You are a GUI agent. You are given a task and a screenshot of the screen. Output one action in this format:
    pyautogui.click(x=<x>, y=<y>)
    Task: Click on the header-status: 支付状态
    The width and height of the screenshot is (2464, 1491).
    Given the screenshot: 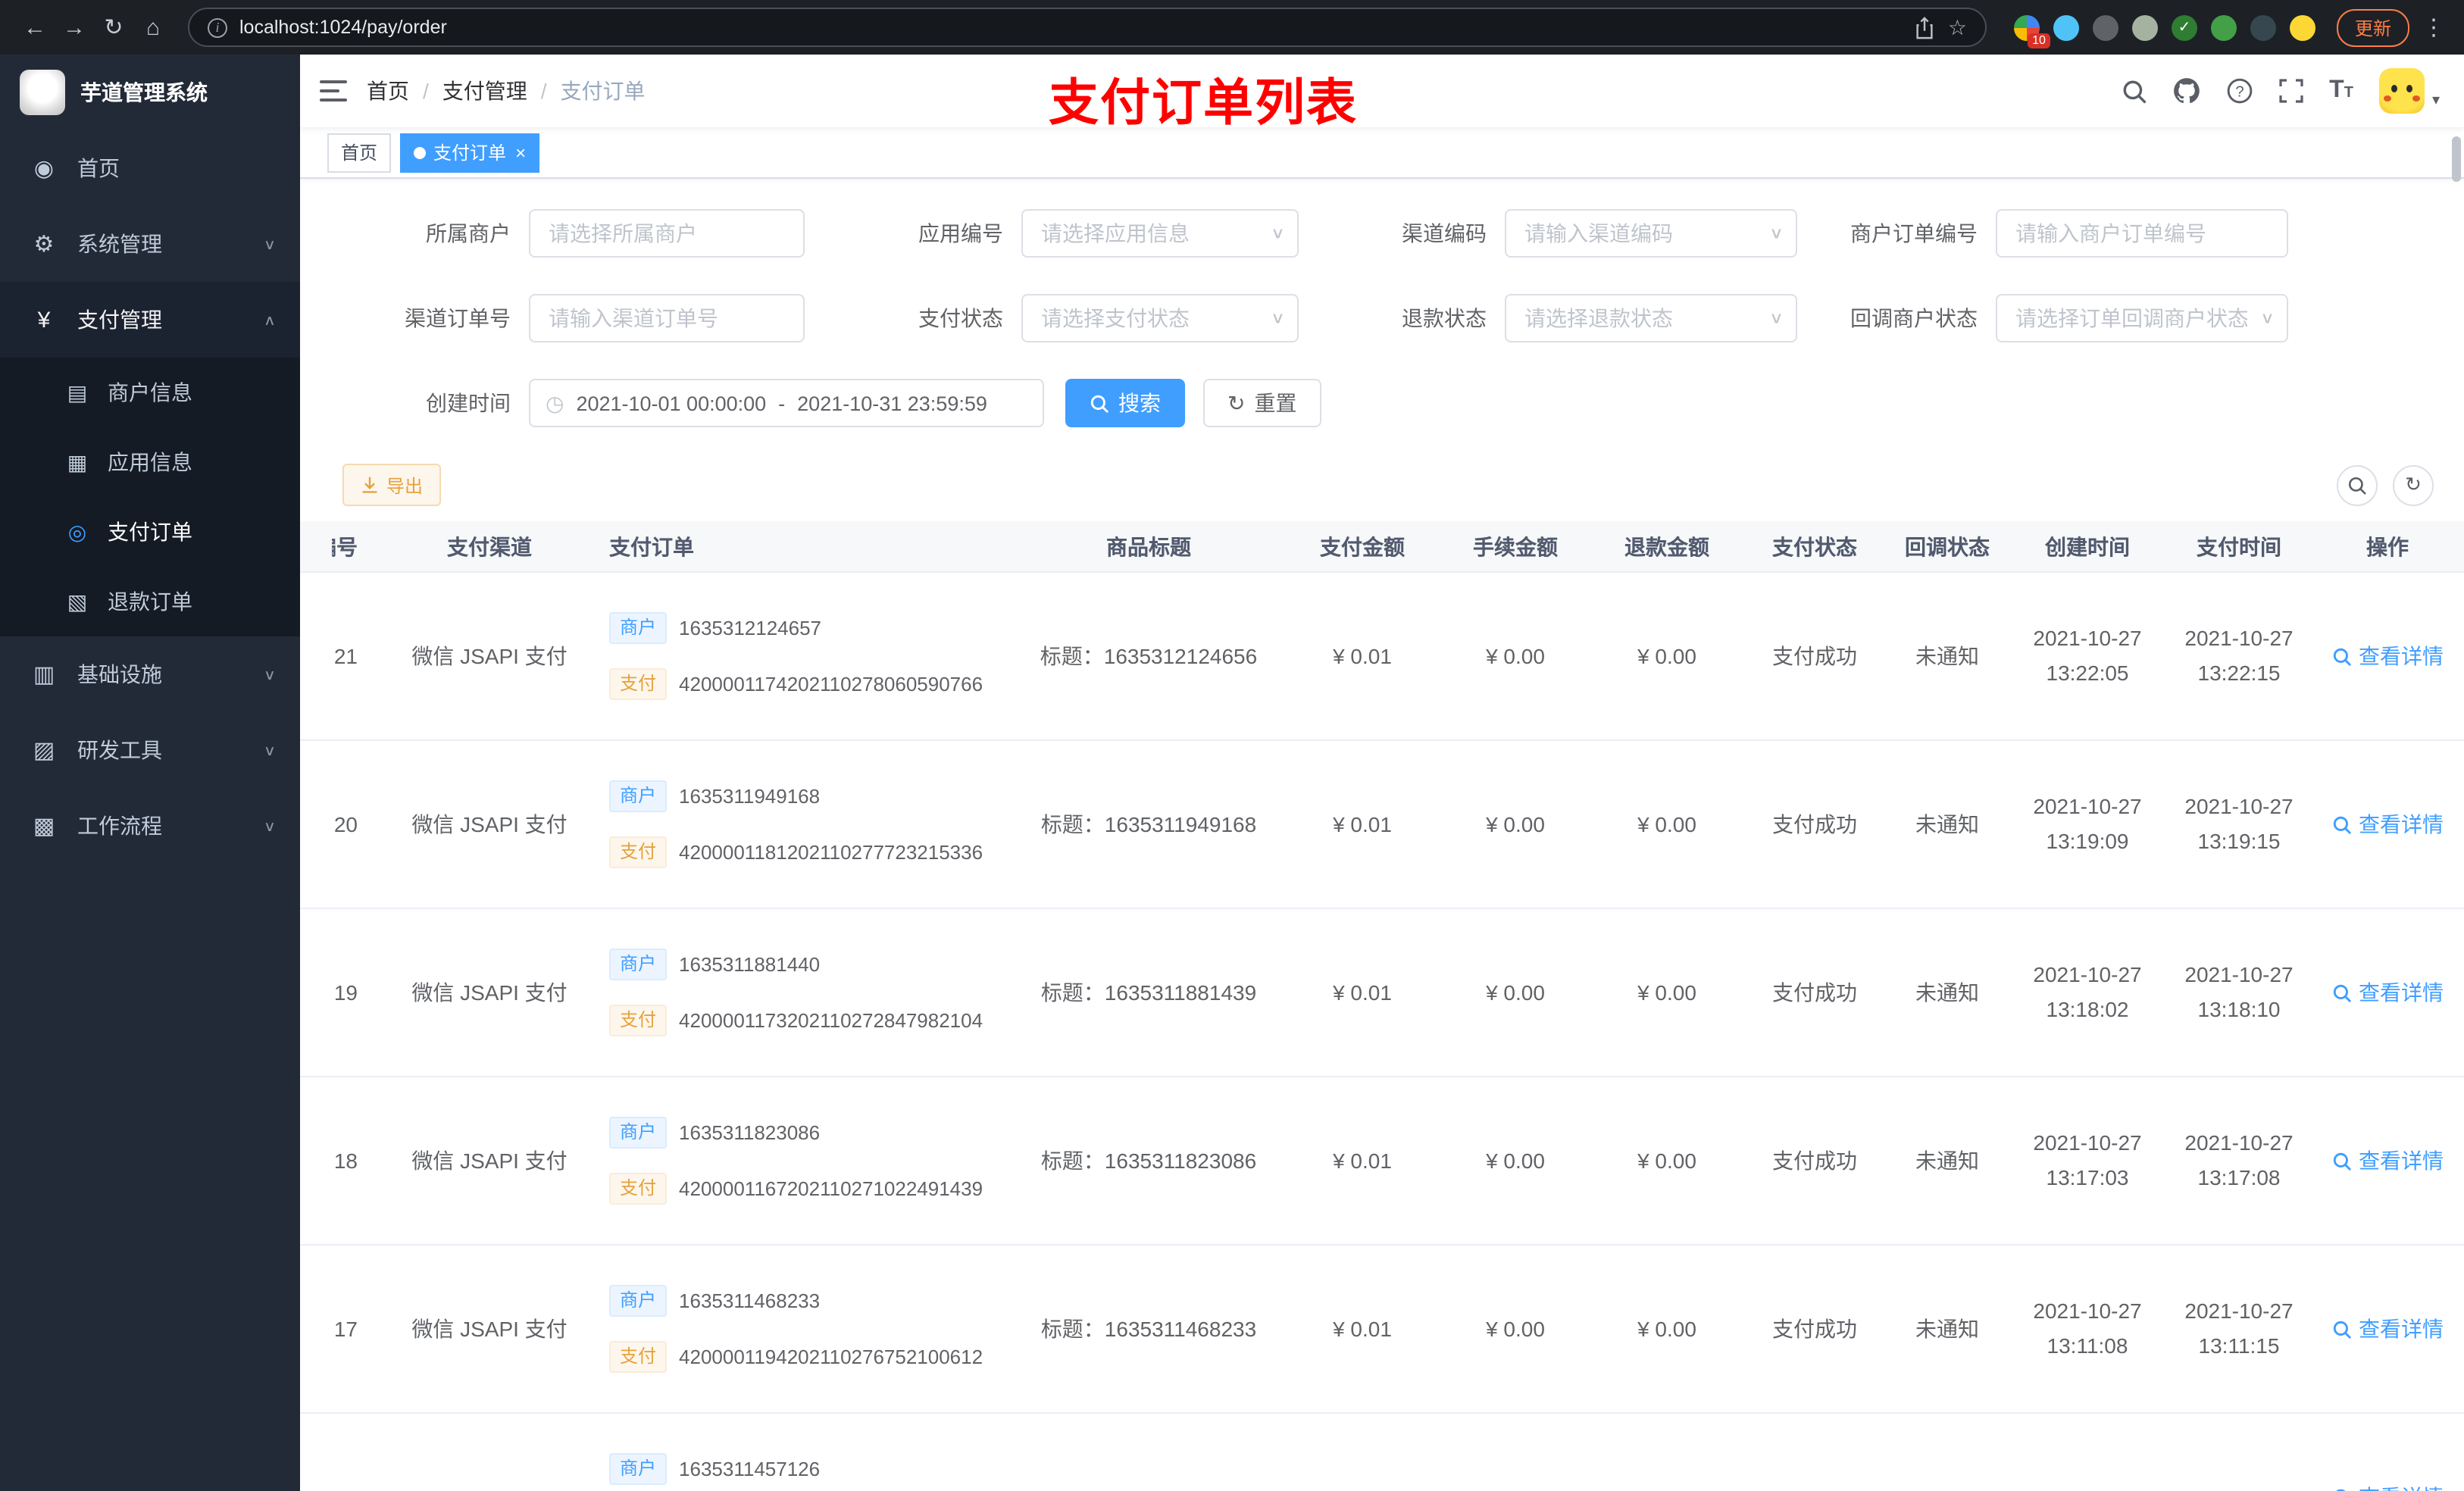 What is the action you would take?
    pyautogui.click(x=1814, y=546)
    